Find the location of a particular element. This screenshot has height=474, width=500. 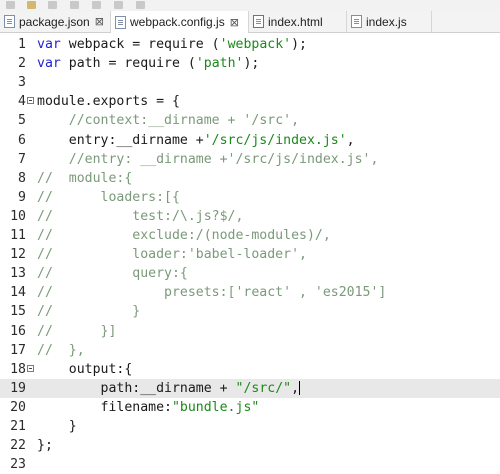

code-line: 3 is located at coordinates (250, 82).